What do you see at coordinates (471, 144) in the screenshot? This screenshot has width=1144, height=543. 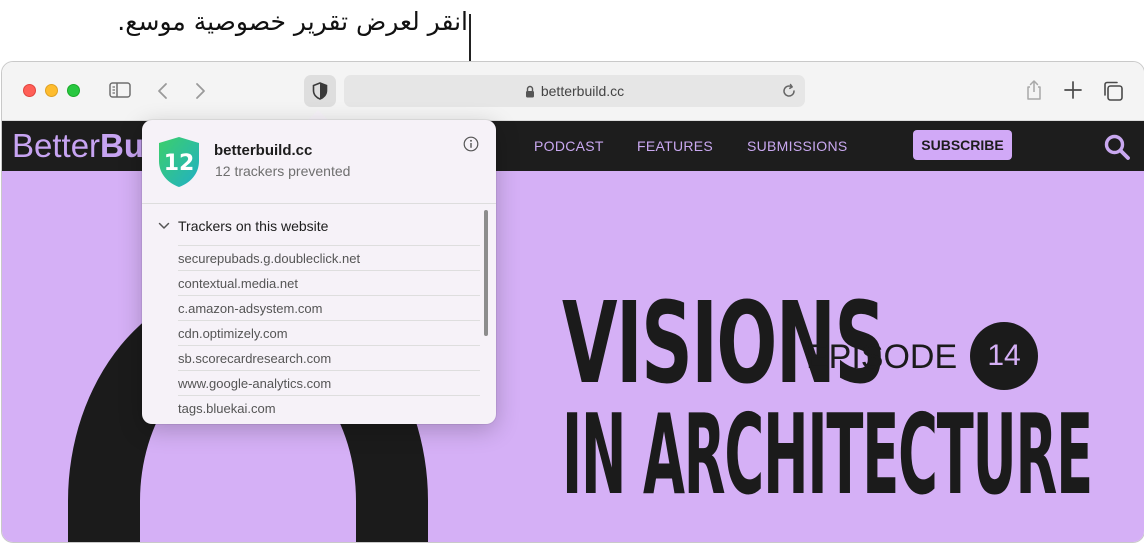 I see `info-icon` at bounding box center [471, 144].